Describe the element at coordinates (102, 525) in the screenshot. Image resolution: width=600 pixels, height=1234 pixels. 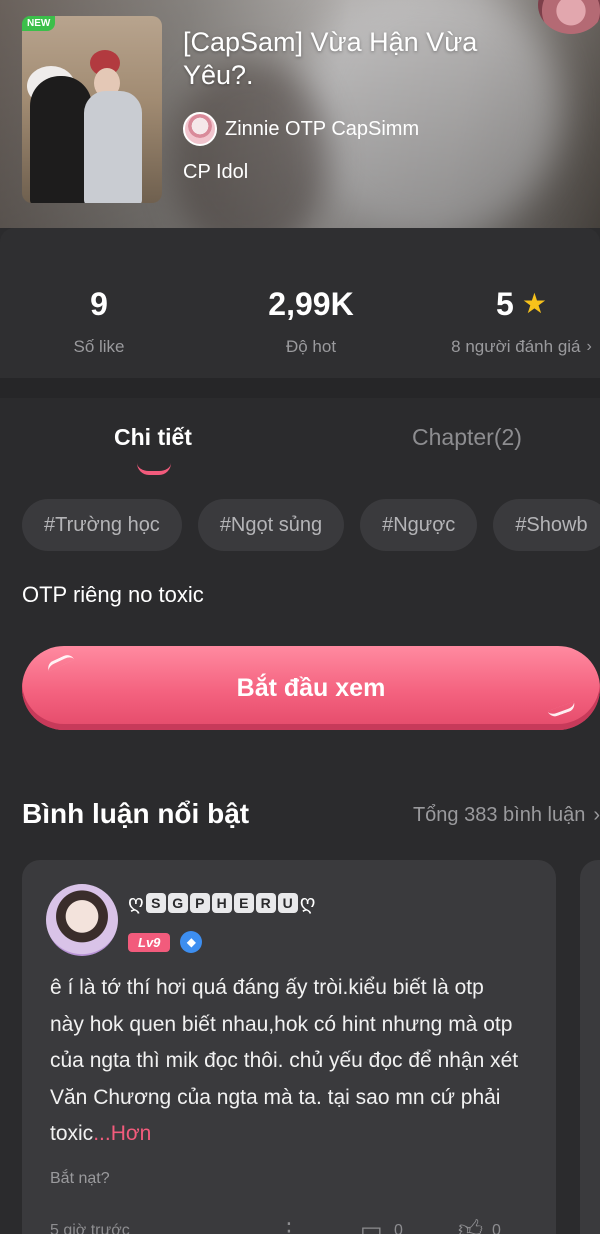
I see `tag-chip: #Trường học` at that location.